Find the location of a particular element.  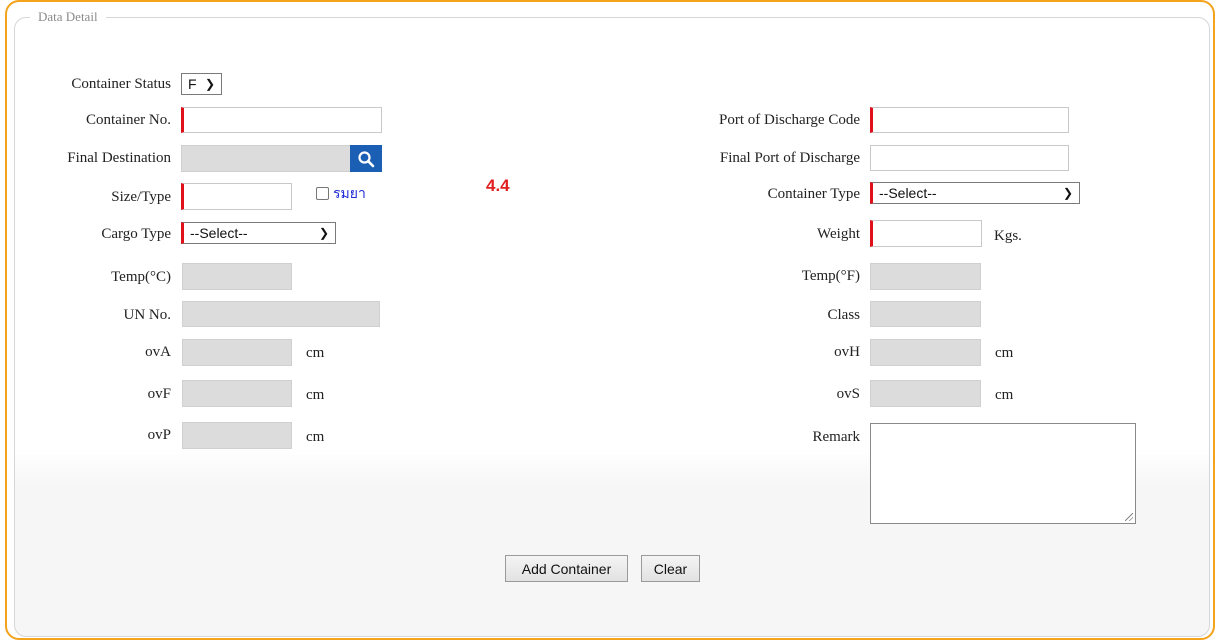

ovs-input is located at coordinates (925, 393).